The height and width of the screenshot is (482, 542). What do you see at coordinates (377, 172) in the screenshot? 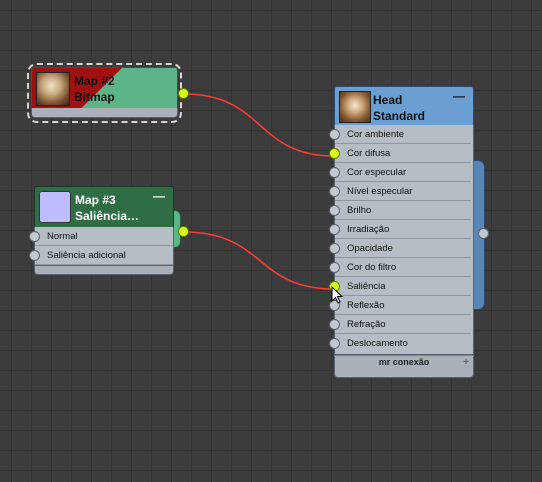
I see `slot-label: Cor especular` at bounding box center [377, 172].